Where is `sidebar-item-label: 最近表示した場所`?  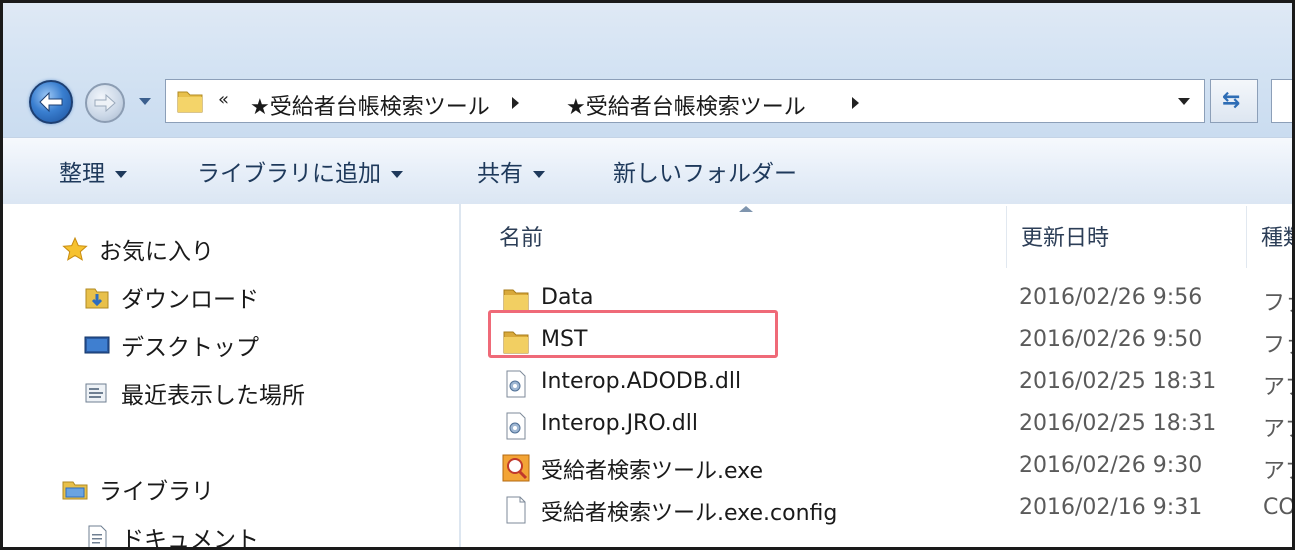 sidebar-item-label: 最近表示した場所 is located at coordinates (213, 396).